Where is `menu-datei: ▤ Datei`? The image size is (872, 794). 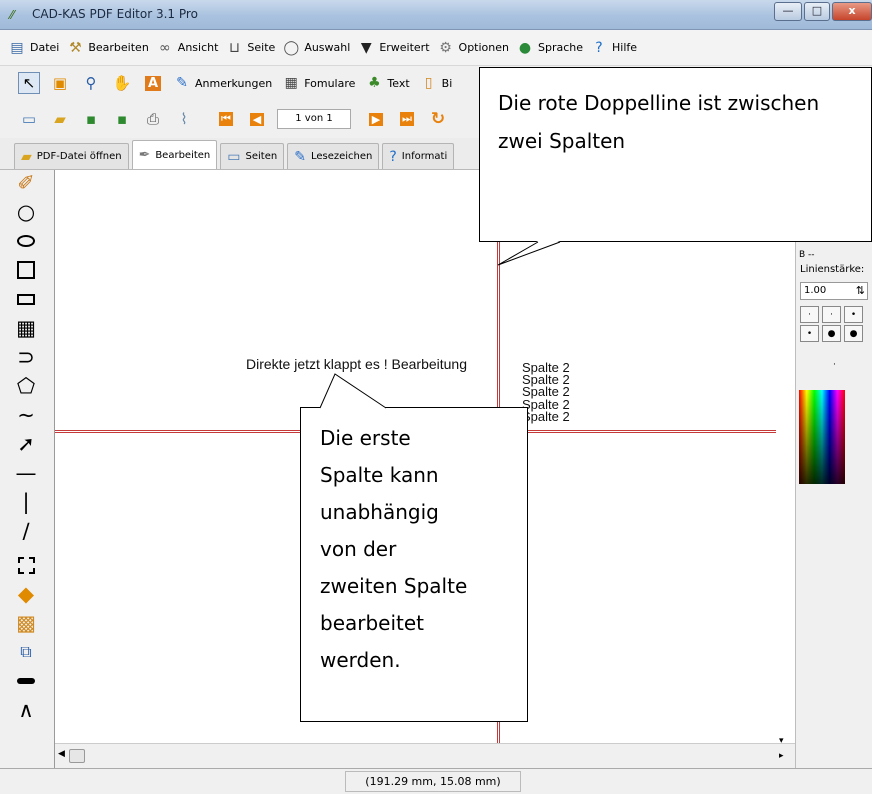 menu-datei: ▤ Datei is located at coordinates (33, 48).